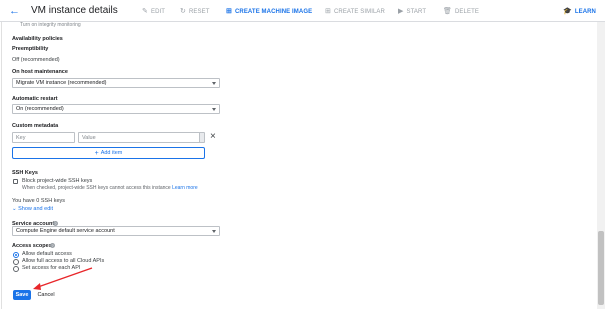 This screenshot has width=605, height=309. Describe the element at coordinates (35, 99) in the screenshot. I see `auto-restart-label: Automatic restart` at that location.